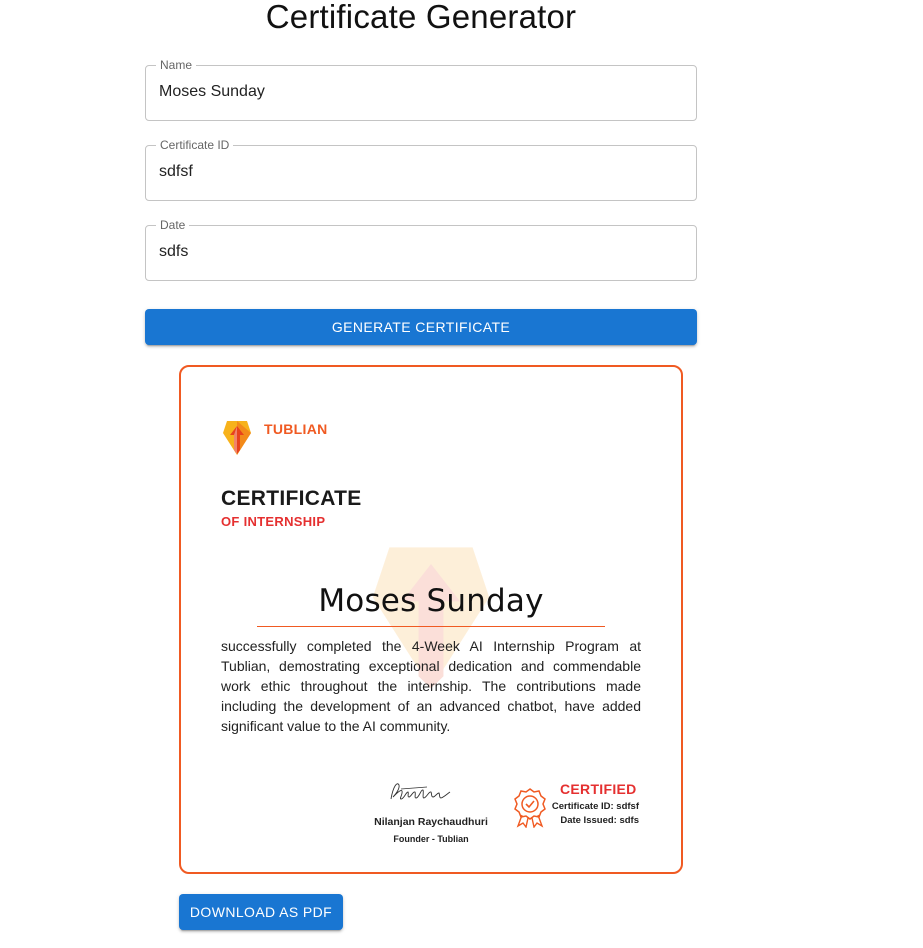  What do you see at coordinates (173, 225) in the screenshot?
I see `date-field-label: Date` at bounding box center [173, 225].